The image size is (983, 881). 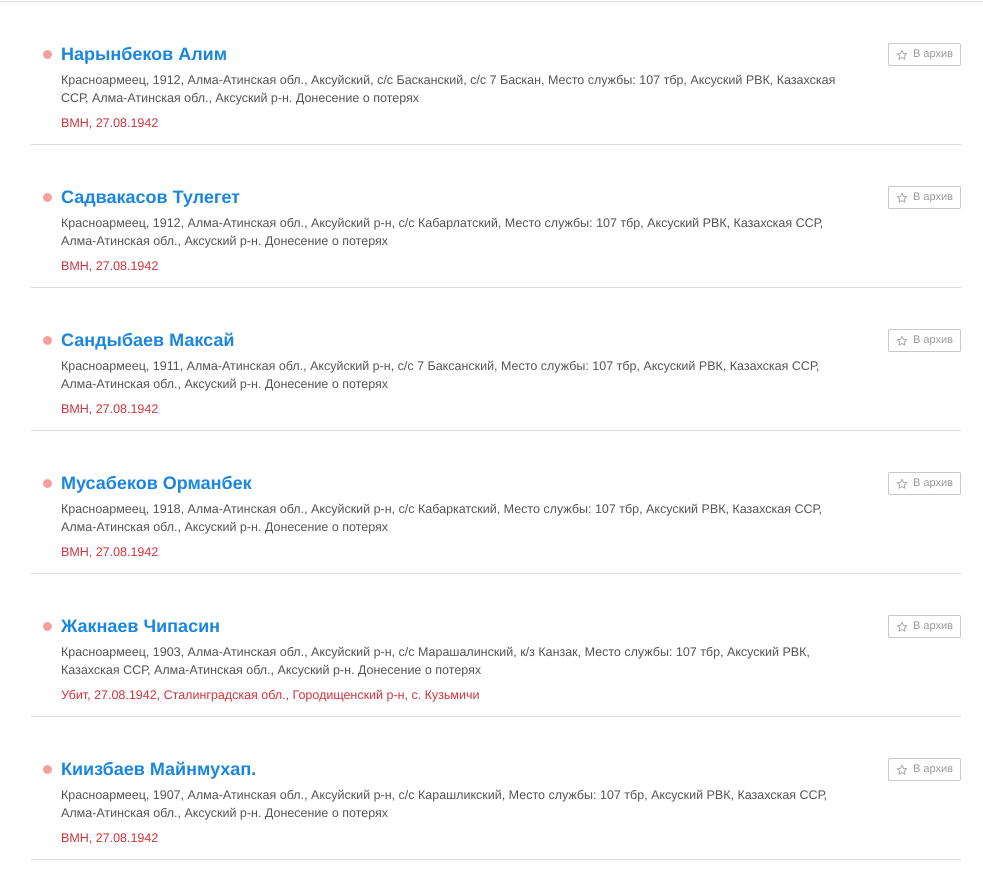 I want to click on record-details: Красноармеец, 1907, Алма-Атинская обл., Аксуйский р-н, с/с Карашликский, Место службы: 107 тбр, Аксуский РВК, Казахская ССР, Алма-Атинская обл., Аксуский р-н. Донесение о потерях, so click(x=444, y=804).